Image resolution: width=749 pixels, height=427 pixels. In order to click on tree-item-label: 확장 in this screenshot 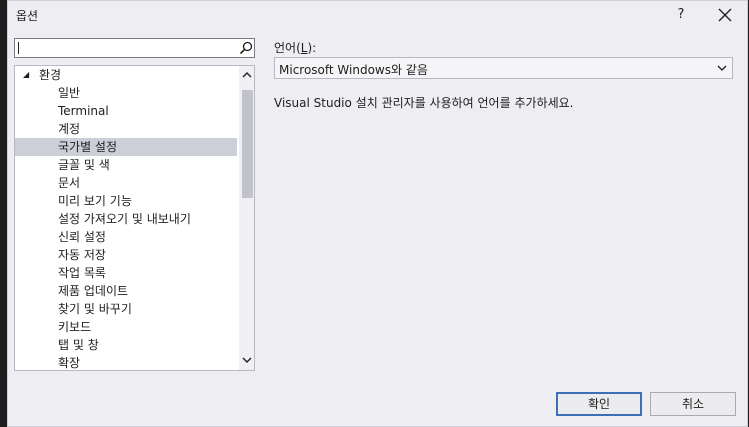, I will do `click(69, 363)`.